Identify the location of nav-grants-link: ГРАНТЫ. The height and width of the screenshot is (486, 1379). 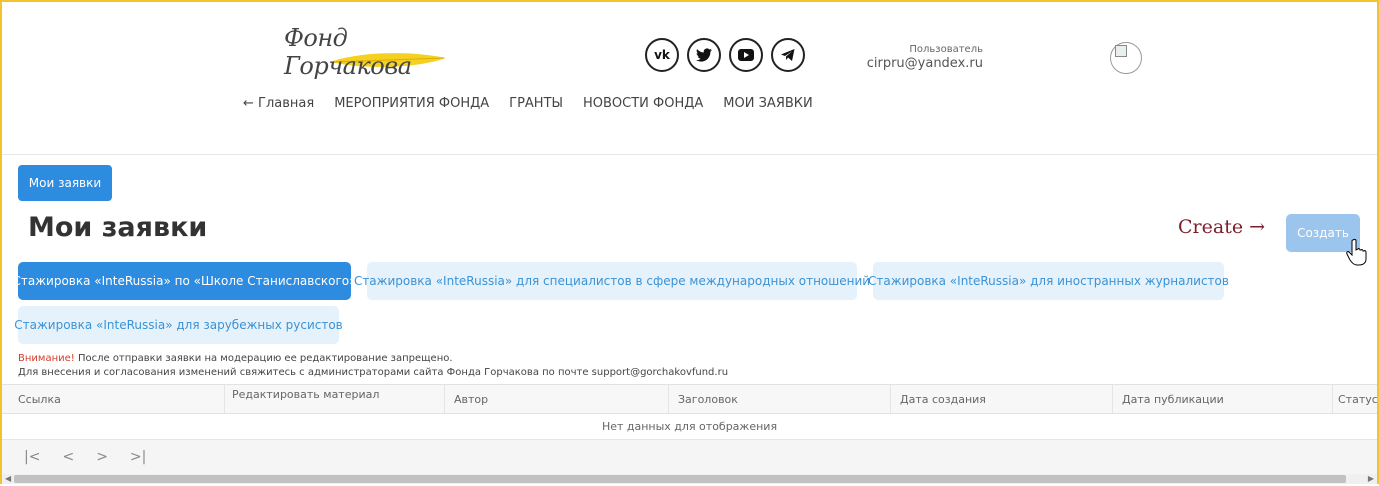
(536, 103).